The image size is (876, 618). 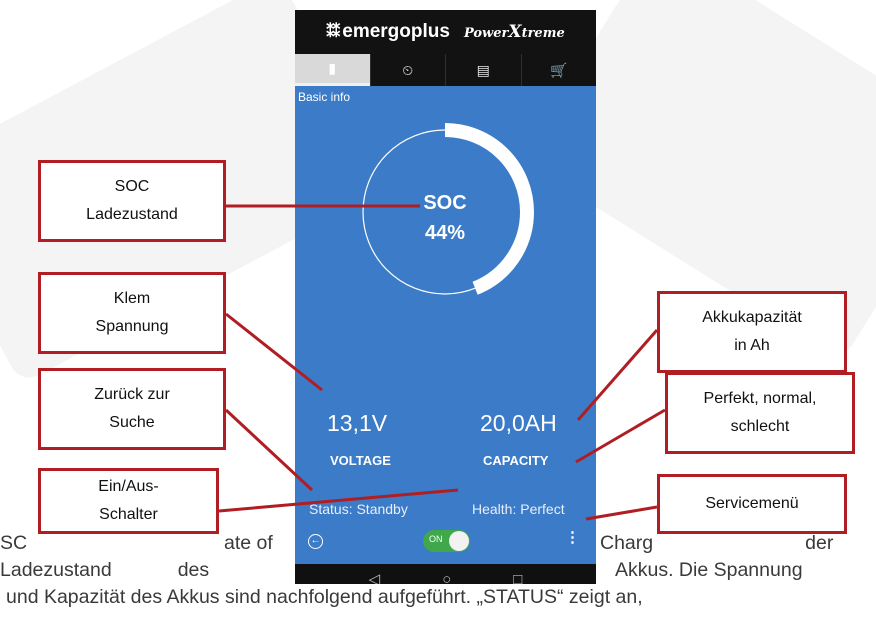 What do you see at coordinates (518, 423) in the screenshot?
I see `capacity-value: 20,0AH` at bounding box center [518, 423].